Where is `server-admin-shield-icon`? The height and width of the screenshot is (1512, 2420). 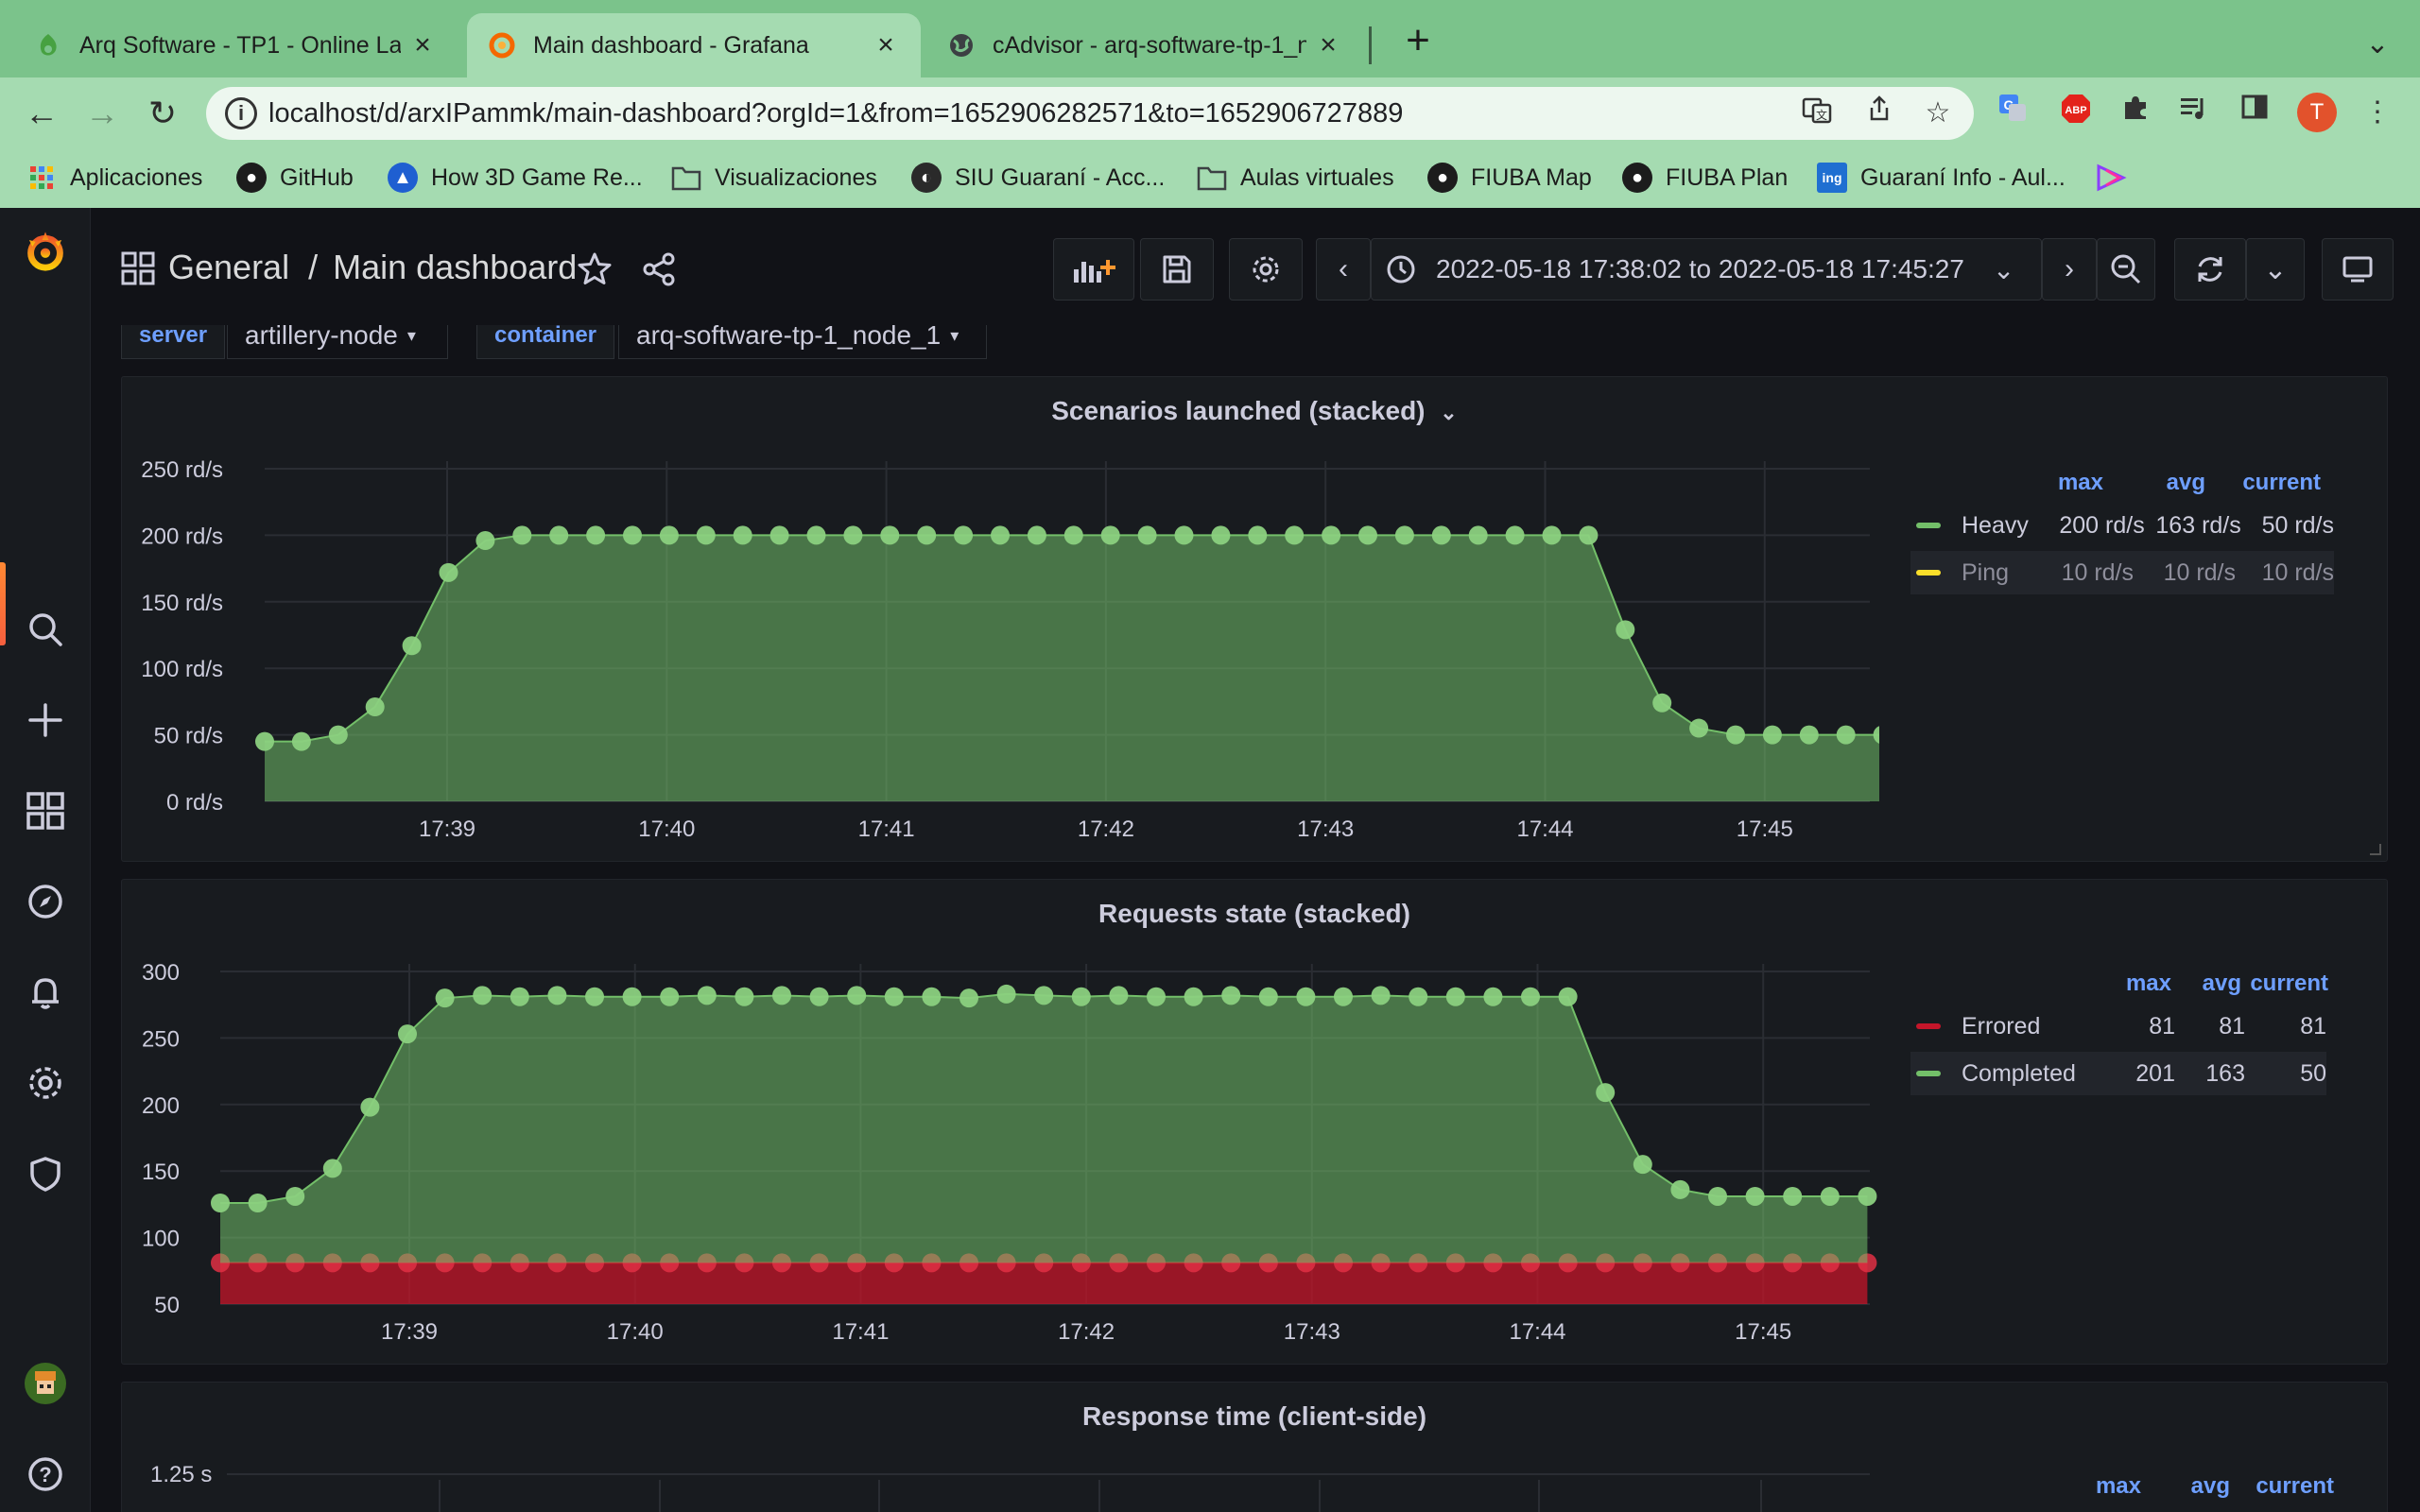 server-admin-shield-icon is located at coordinates (45, 1173).